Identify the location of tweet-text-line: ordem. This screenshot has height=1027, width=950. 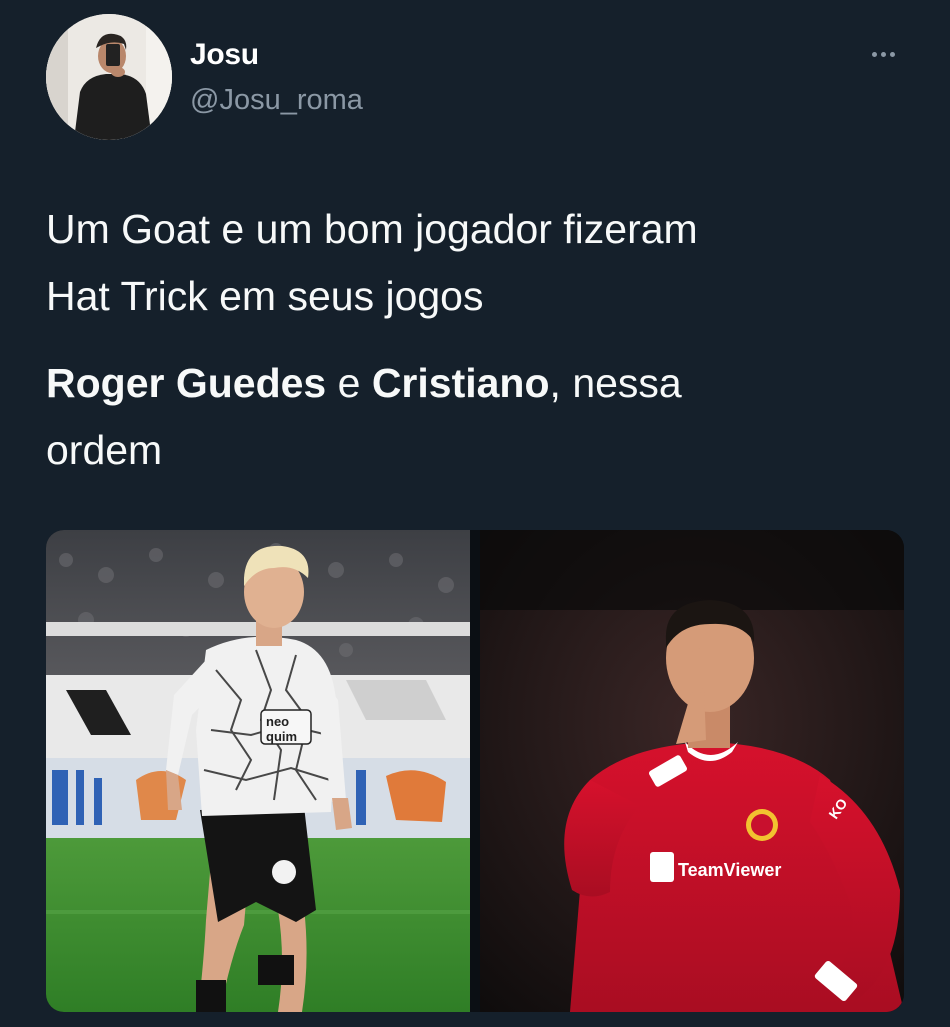
(104, 450).